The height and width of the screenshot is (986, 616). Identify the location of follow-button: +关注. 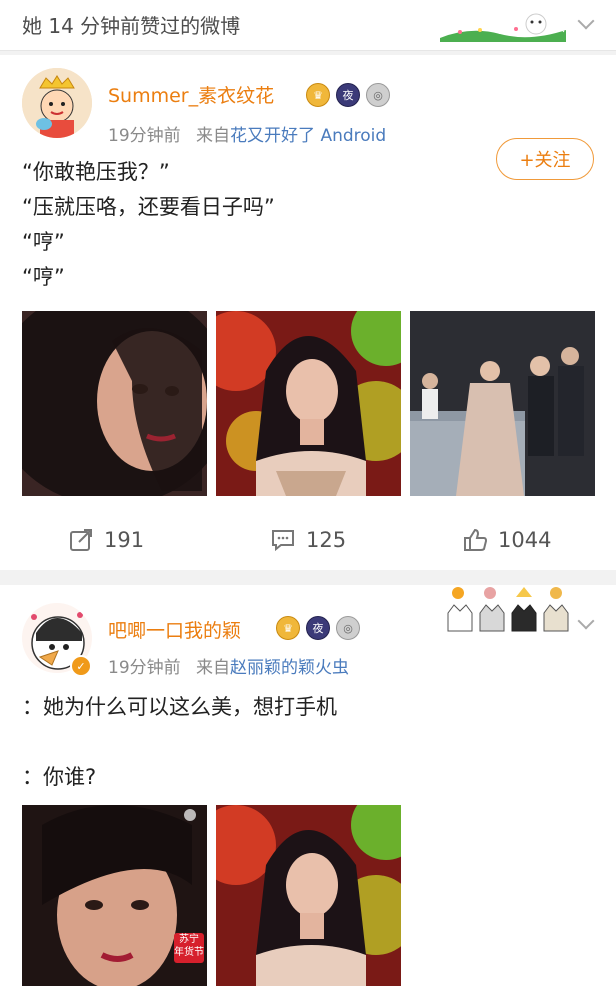
(545, 159).